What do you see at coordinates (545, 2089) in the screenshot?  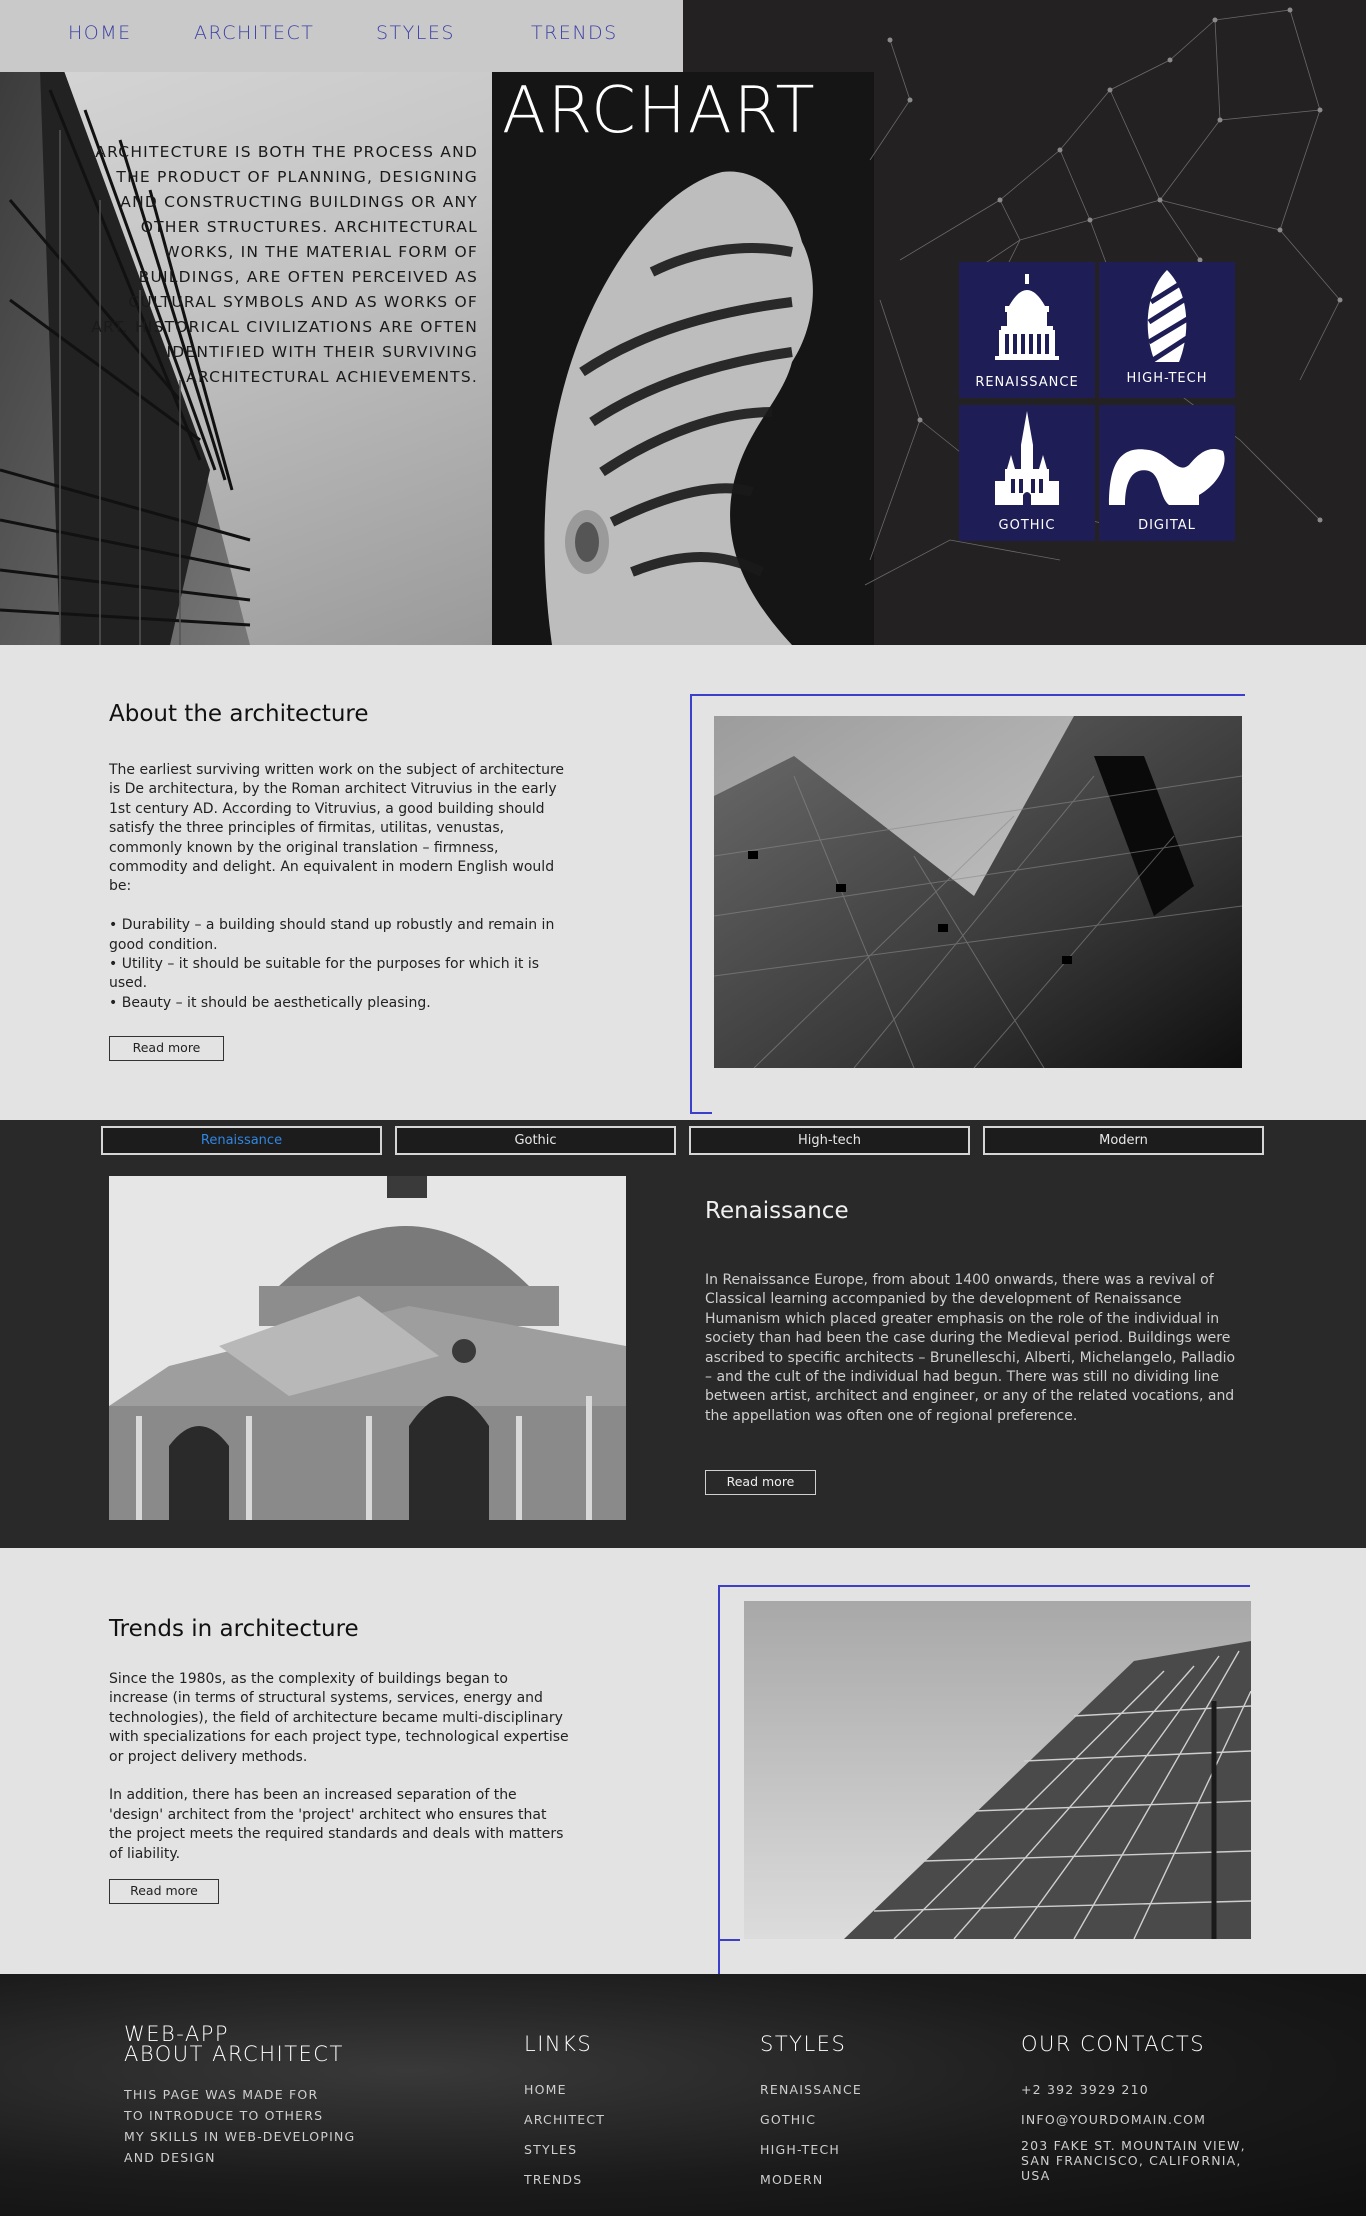 I see `footer-link-home: HOME` at bounding box center [545, 2089].